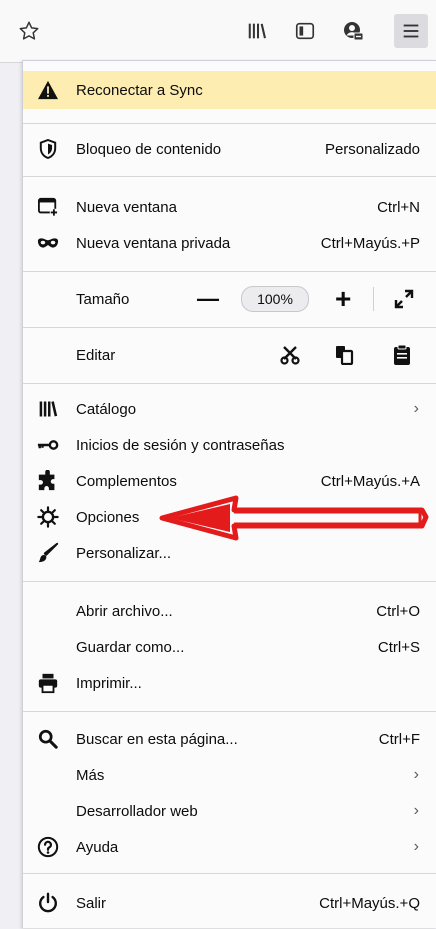  Describe the element at coordinates (108, 517) in the screenshot. I see `options-label: Opciones` at that location.